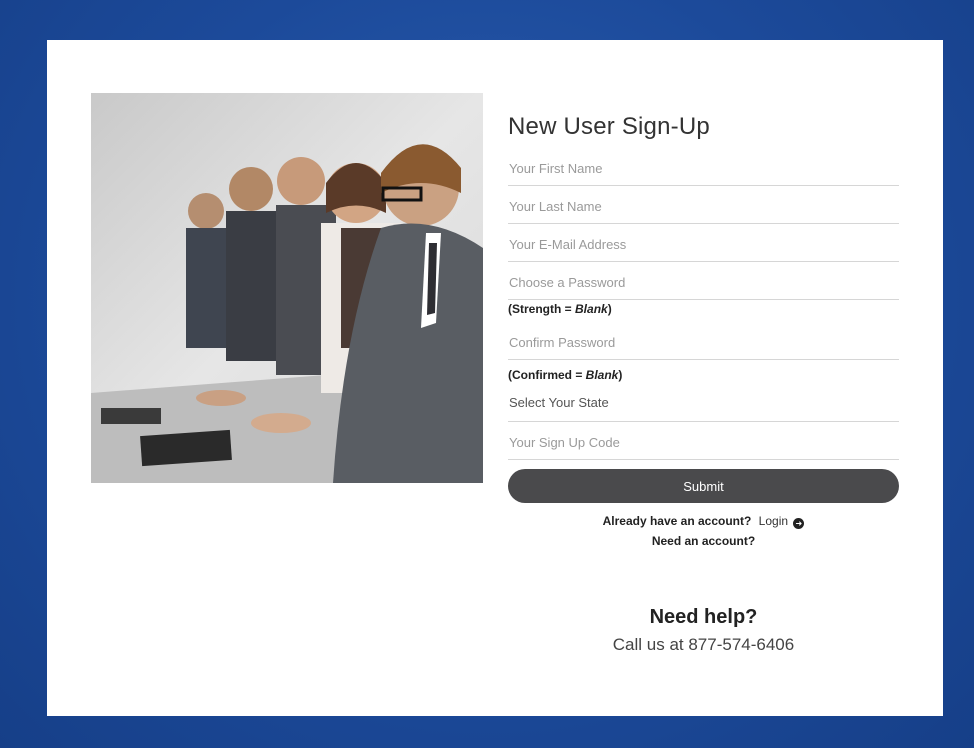  What do you see at coordinates (703, 311) in the screenshot?
I see `password-strength: (Strength = Blank)` at bounding box center [703, 311].